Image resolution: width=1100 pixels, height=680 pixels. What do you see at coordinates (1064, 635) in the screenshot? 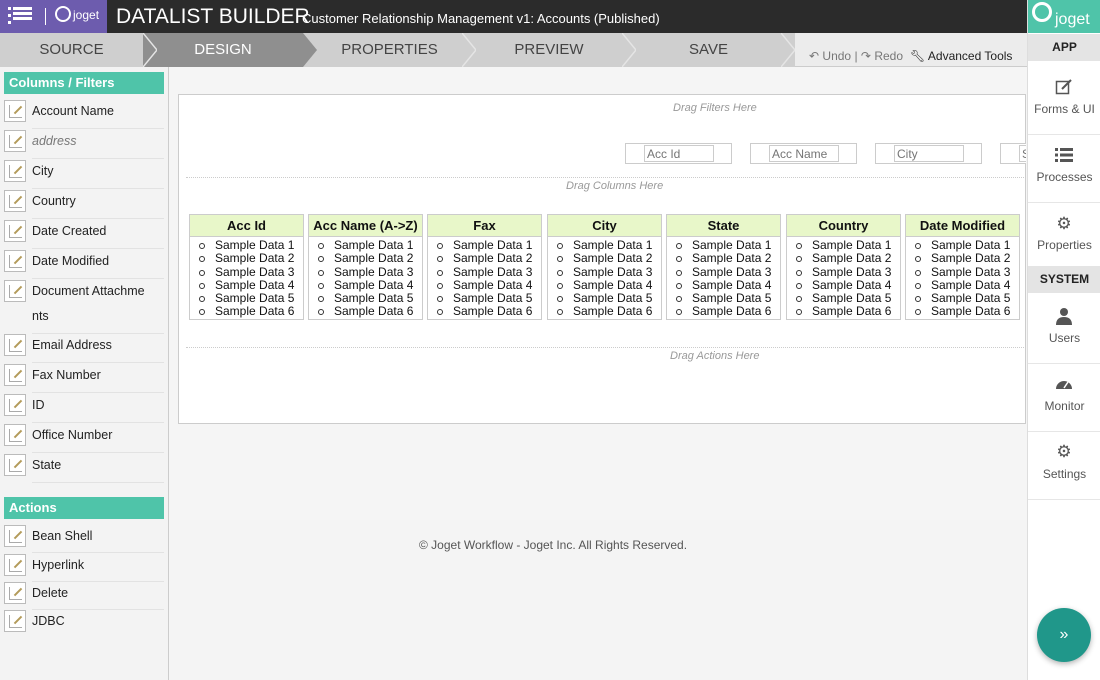
I see `expand-panel-button: »` at bounding box center [1064, 635].